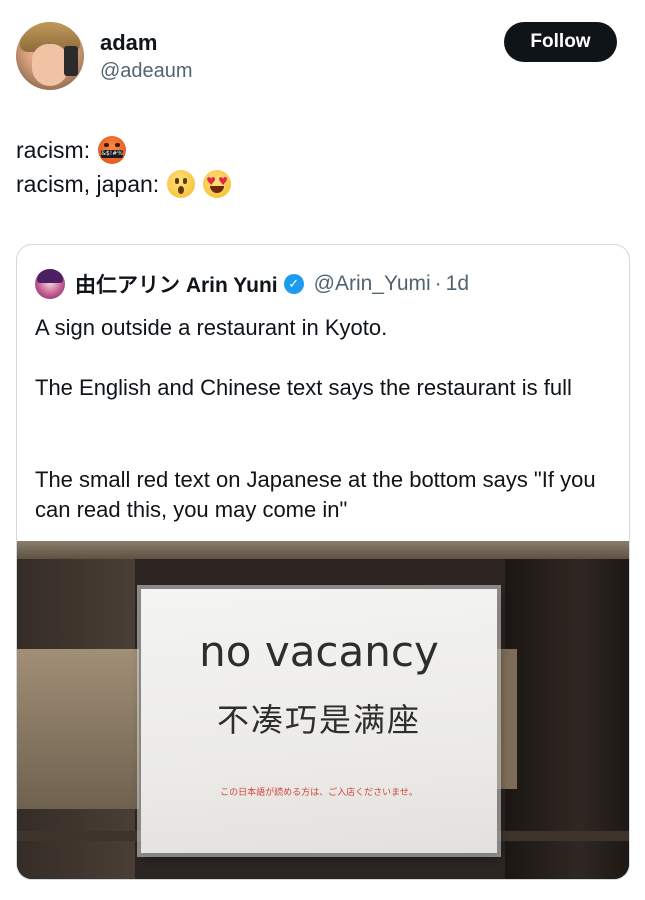 The image size is (645, 900). I want to click on avatar-face, so click(50, 65).